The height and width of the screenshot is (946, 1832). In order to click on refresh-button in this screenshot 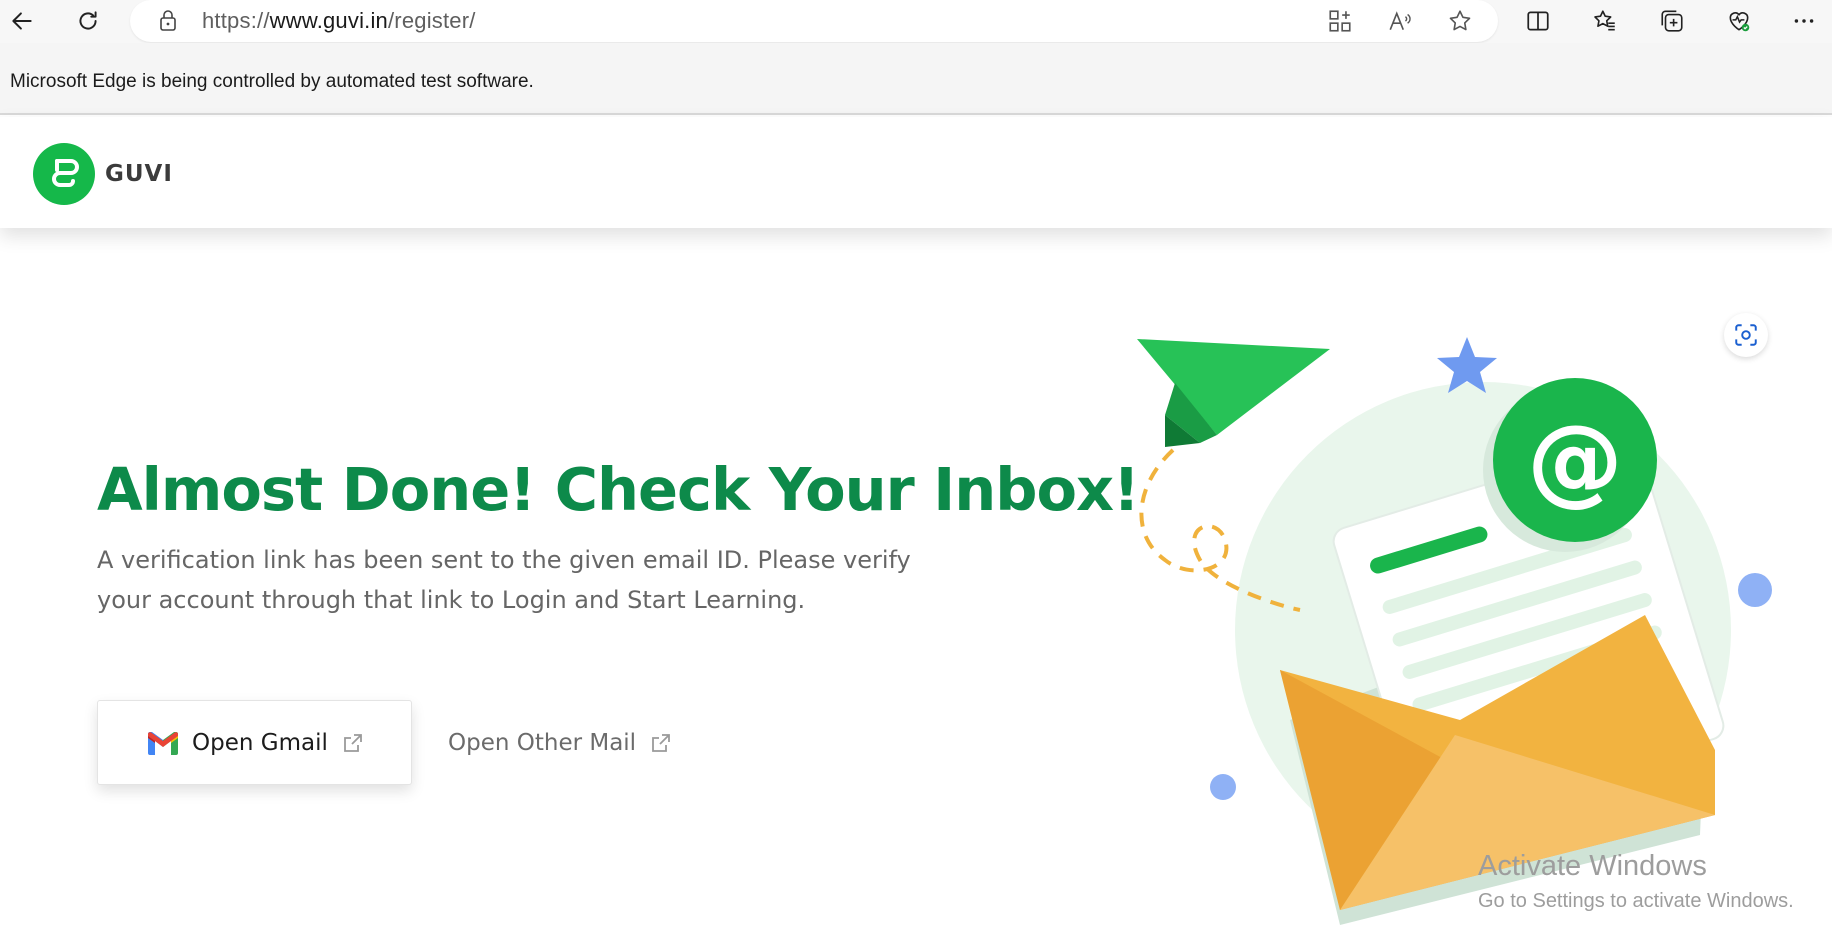, I will do `click(88, 21)`.